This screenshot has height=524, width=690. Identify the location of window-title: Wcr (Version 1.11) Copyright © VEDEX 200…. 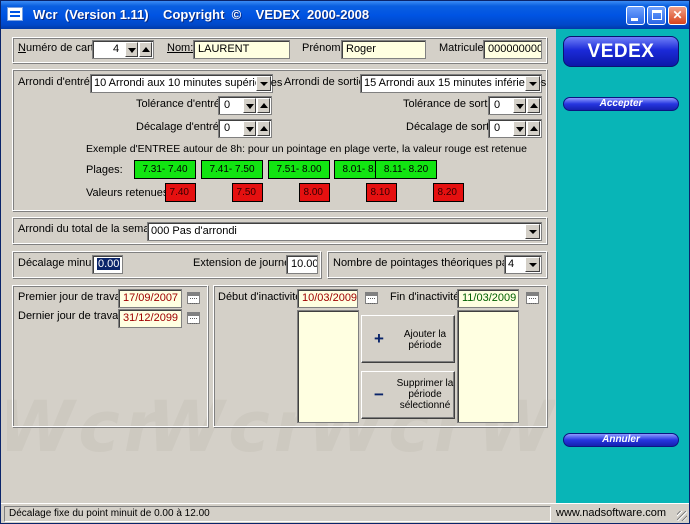
(201, 14).